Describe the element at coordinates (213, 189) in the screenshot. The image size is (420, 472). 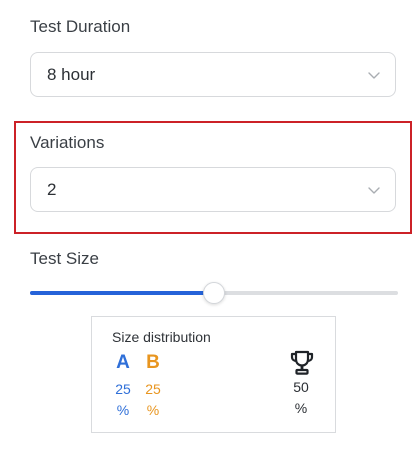
I see `variations-select: 2` at that location.